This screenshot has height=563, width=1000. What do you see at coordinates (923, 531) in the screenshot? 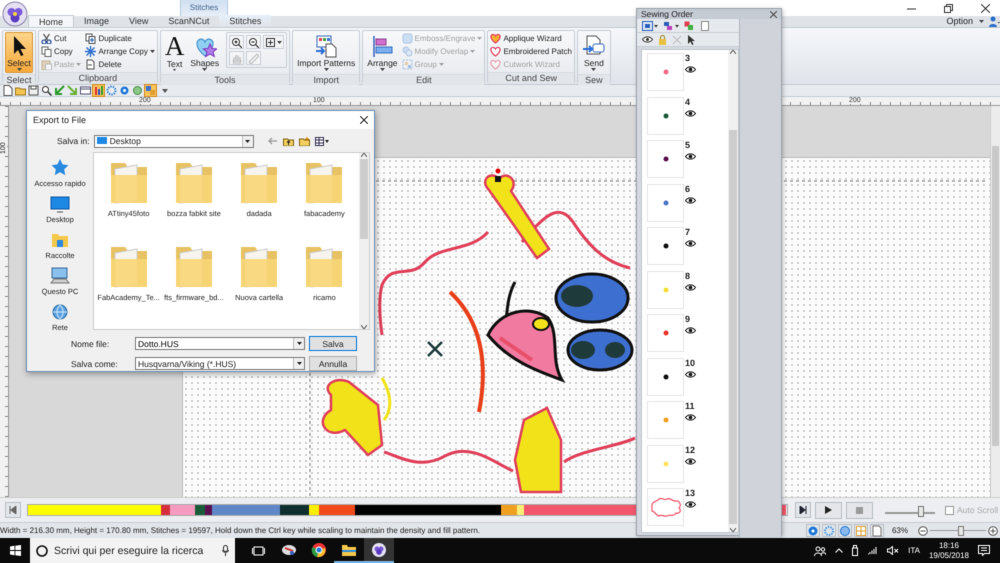
I see `zoom-out-icon` at bounding box center [923, 531].